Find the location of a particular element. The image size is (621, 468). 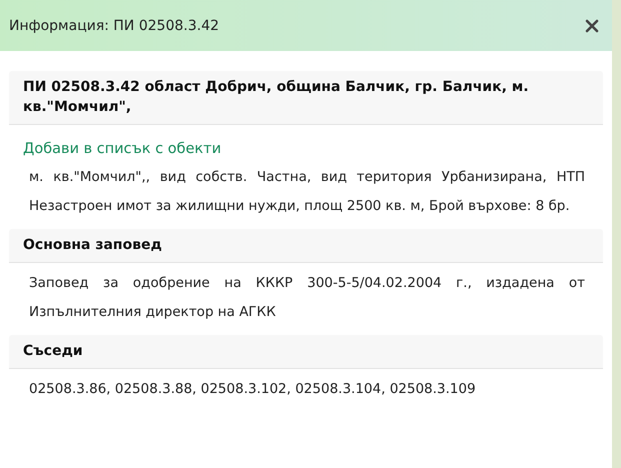

section-heading: Основна заповед is located at coordinates (306, 246).